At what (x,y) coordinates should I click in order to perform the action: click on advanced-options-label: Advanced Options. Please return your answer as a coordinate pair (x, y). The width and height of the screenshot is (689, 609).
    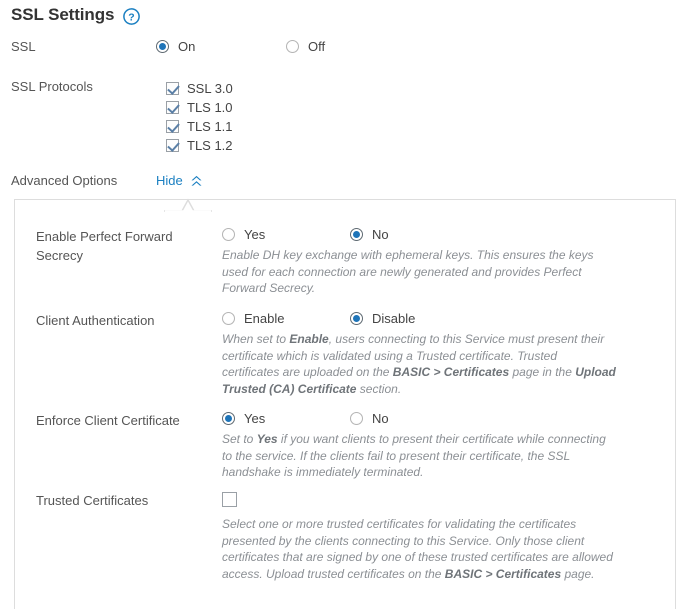
    Looking at the image, I should click on (64, 180).